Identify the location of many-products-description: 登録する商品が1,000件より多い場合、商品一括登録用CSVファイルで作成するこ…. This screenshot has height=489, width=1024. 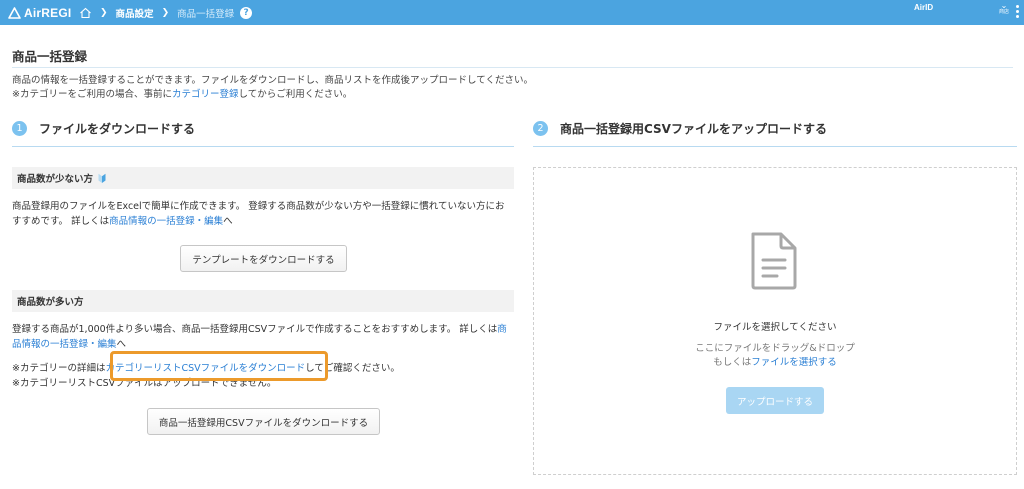
(264, 337).